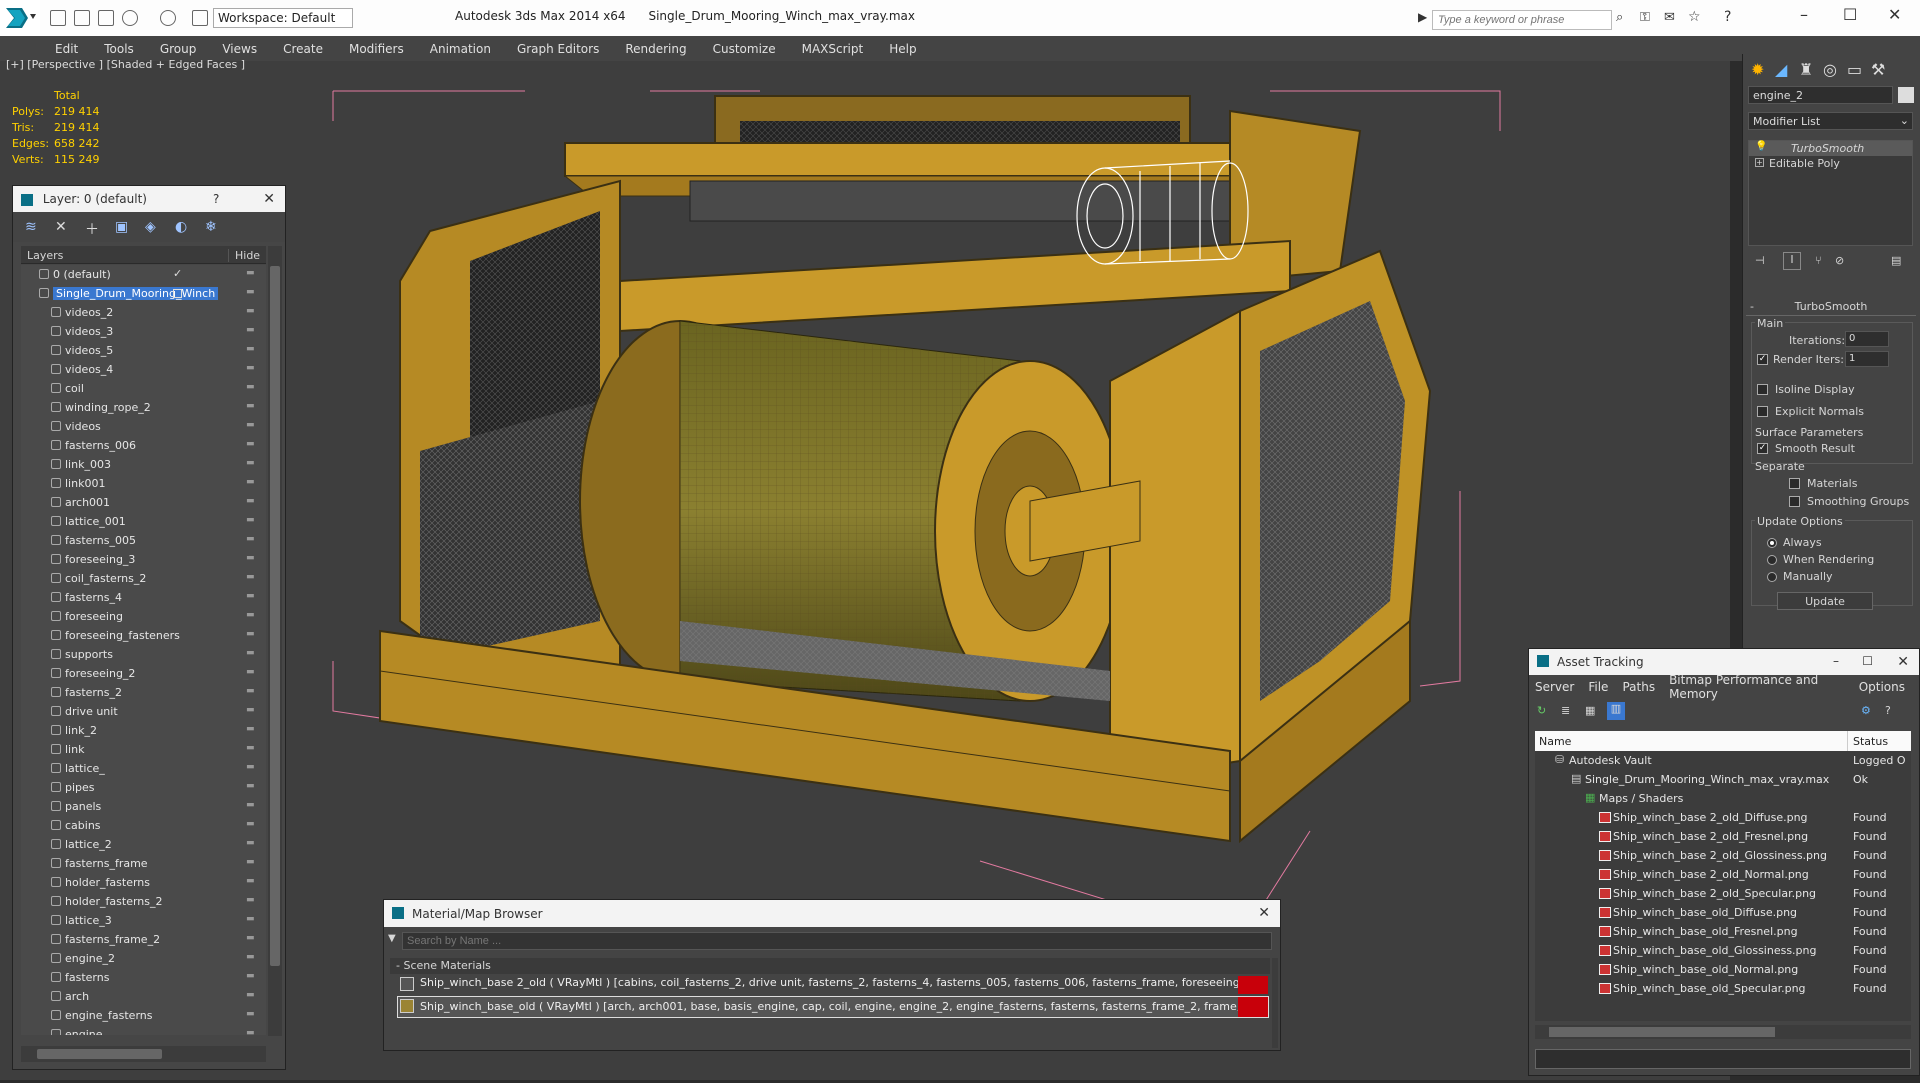  What do you see at coordinates (1792, 261) in the screenshot?
I see `show-end-result-icon: Ⅰ` at bounding box center [1792, 261].